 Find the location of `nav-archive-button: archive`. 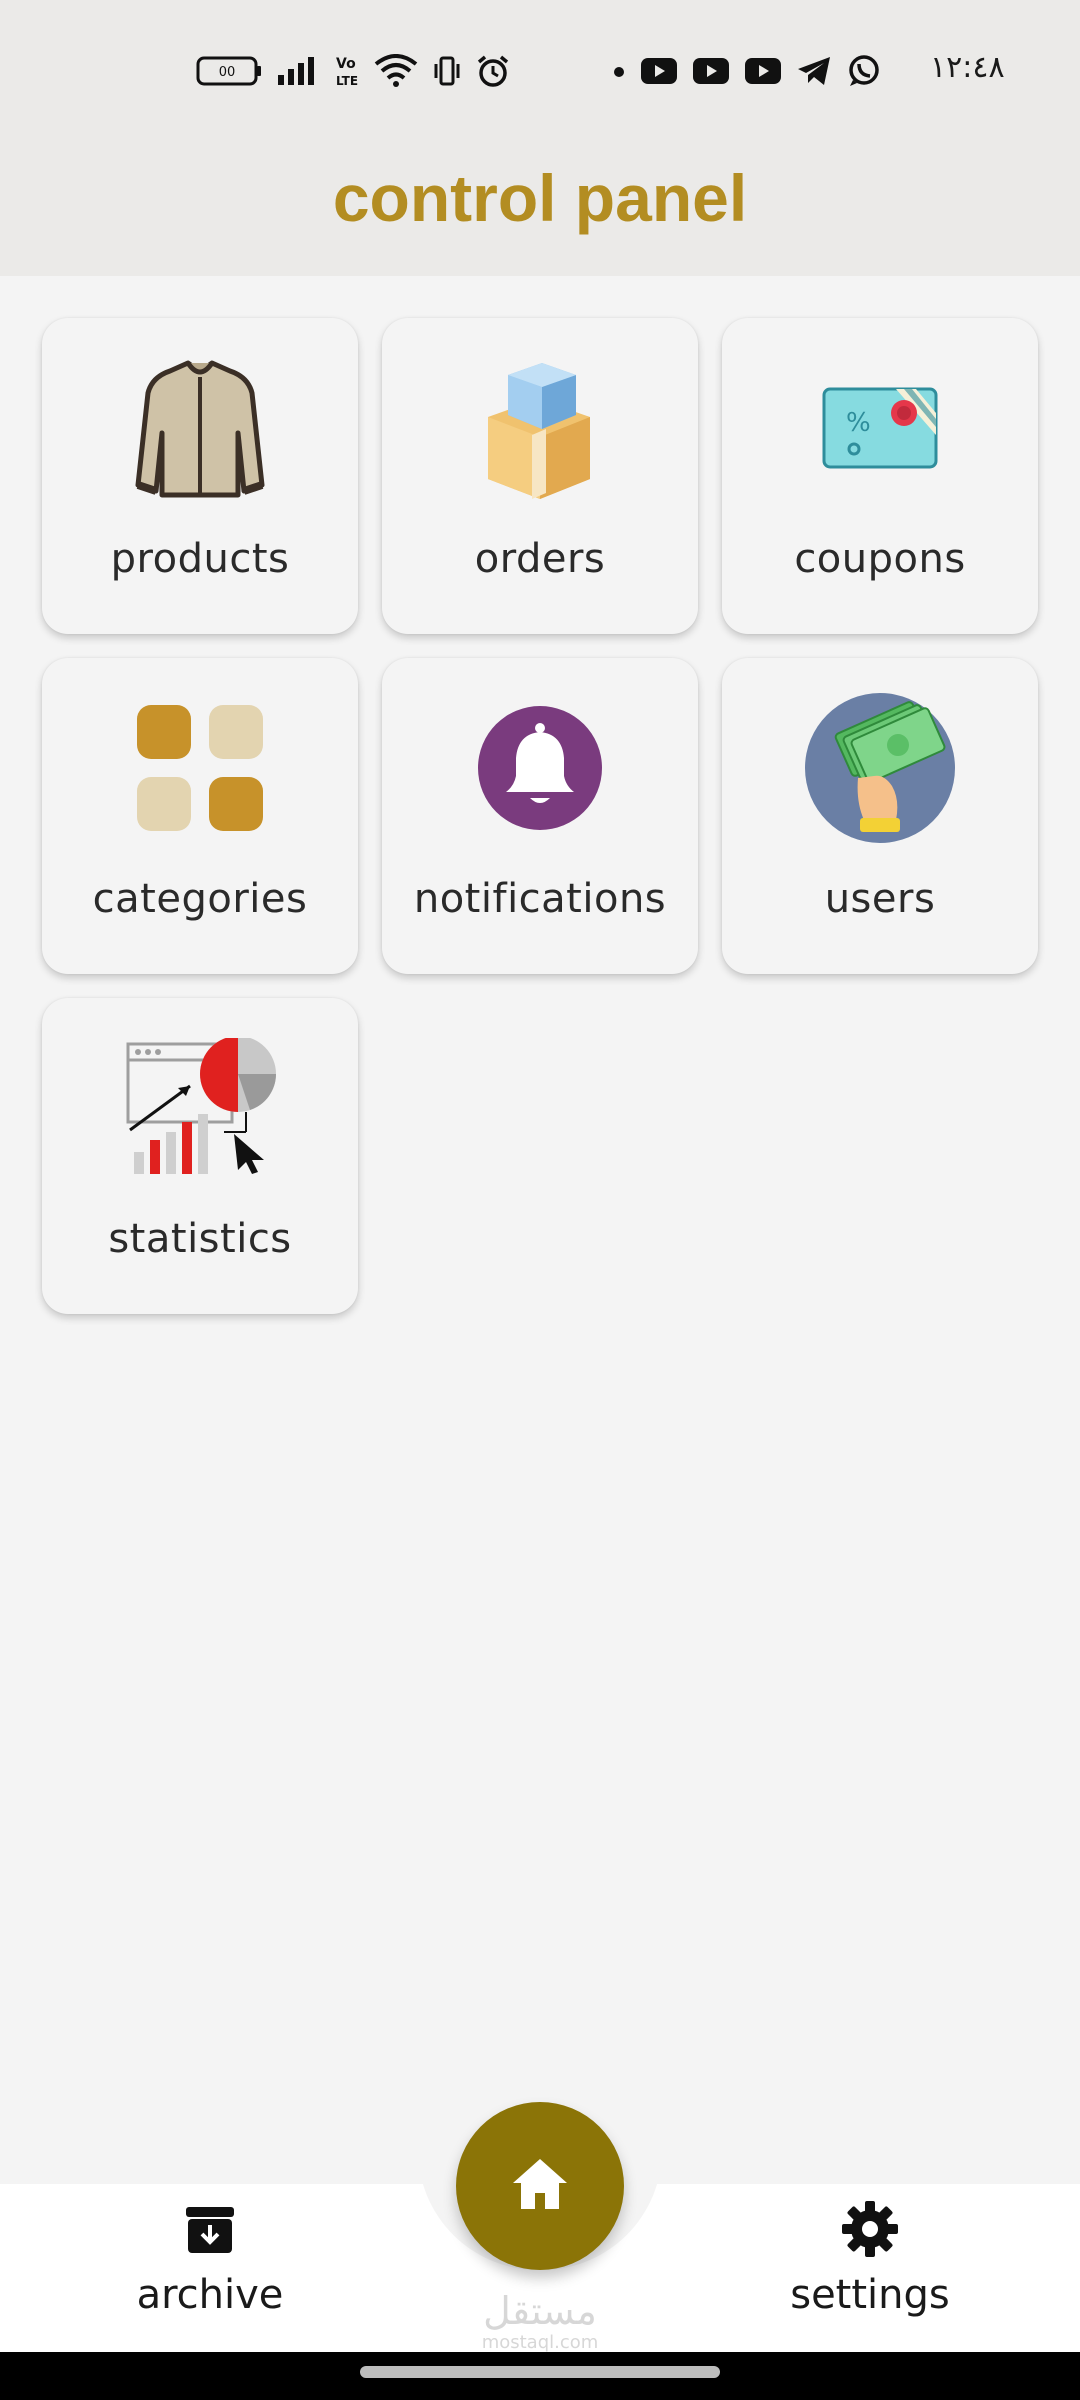

nav-archive-button: archive is located at coordinates (210, 2261).